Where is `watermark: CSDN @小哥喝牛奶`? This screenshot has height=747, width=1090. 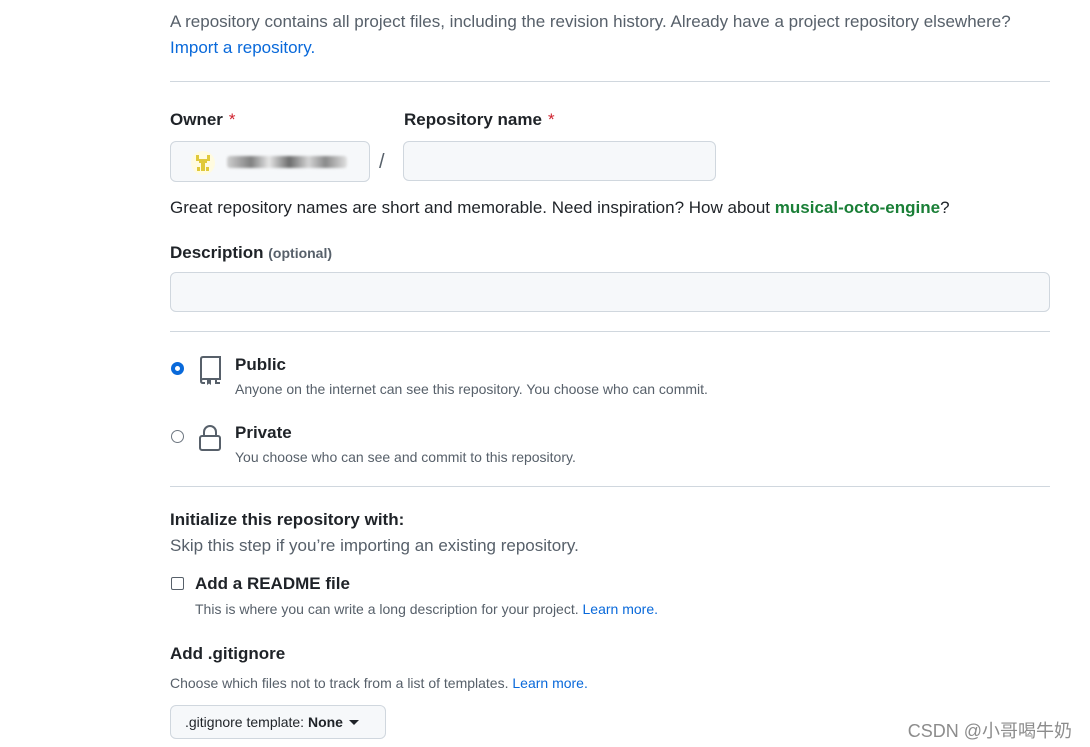
watermark: CSDN @小哥喝牛奶 is located at coordinates (989, 731).